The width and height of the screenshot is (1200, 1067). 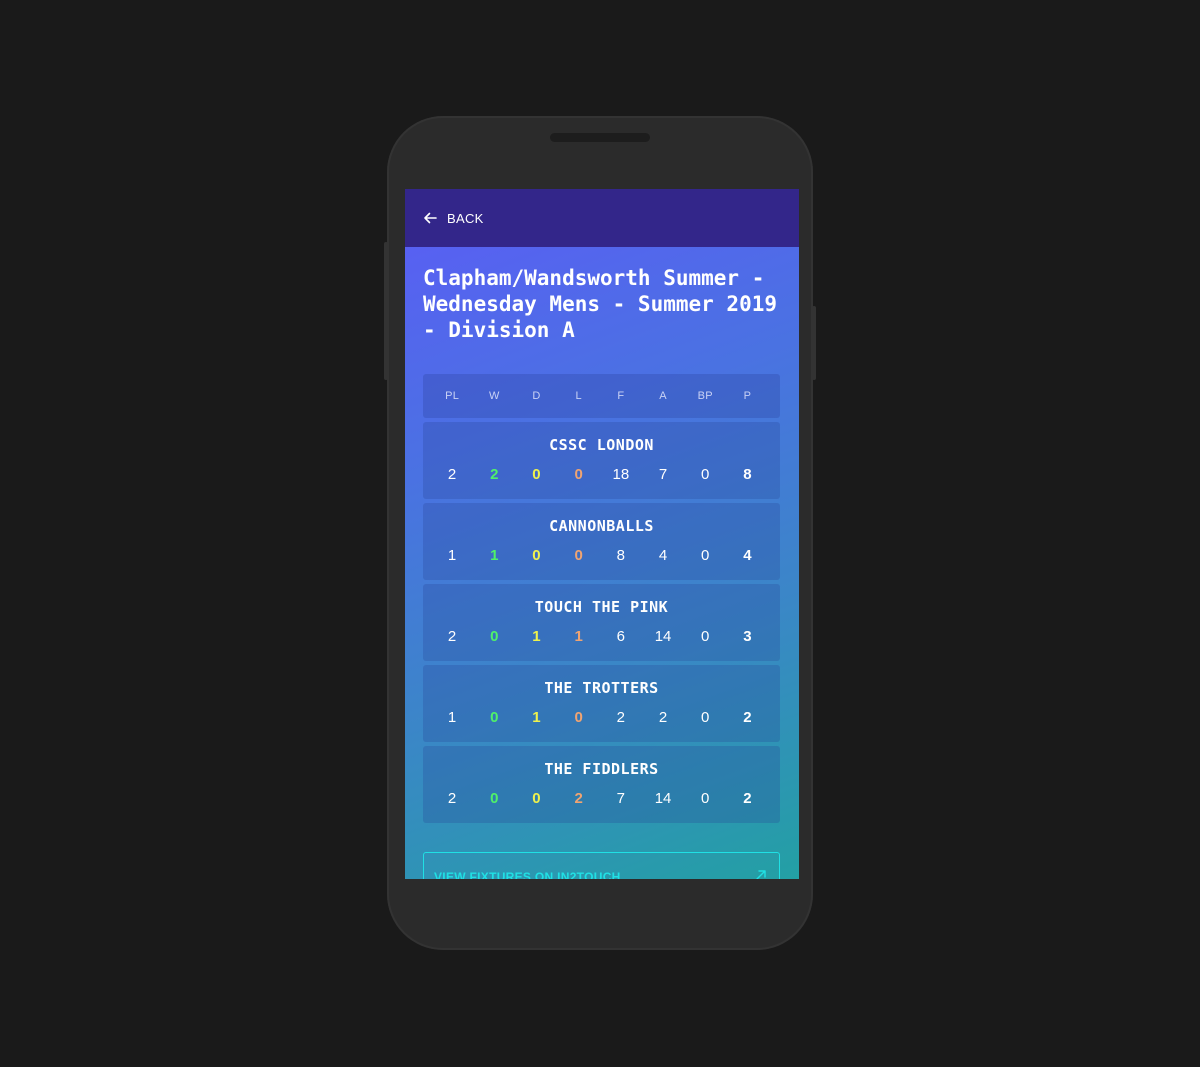 What do you see at coordinates (761, 874) in the screenshot?
I see `external-link-icon` at bounding box center [761, 874].